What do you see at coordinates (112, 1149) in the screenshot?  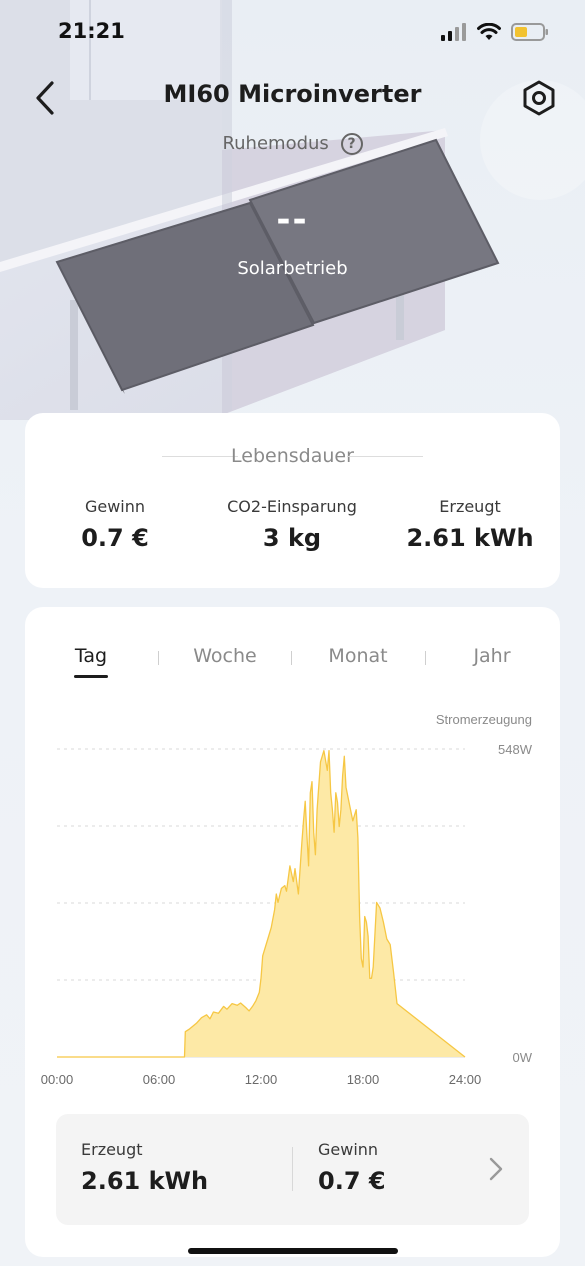 I see `summary-label: Erzeugt` at bounding box center [112, 1149].